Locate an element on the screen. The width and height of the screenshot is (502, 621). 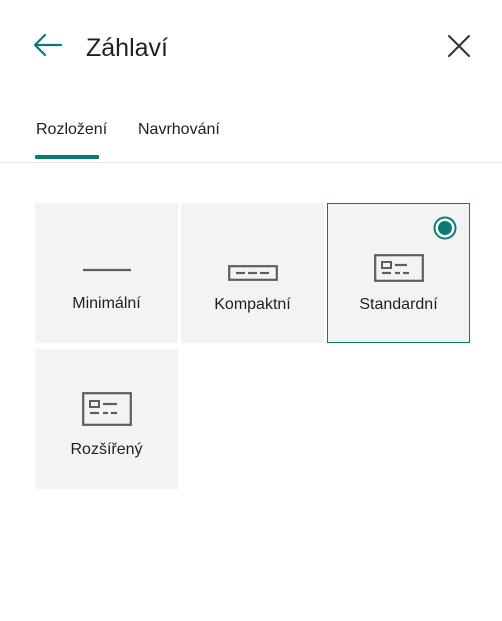
close-button is located at coordinates (459, 46).